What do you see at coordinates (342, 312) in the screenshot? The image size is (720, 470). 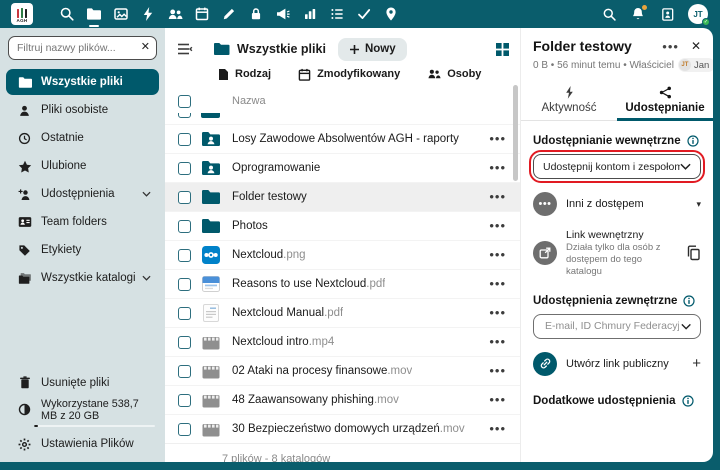 I see `table-row: Nextcloud Manual.pdf •••` at bounding box center [342, 312].